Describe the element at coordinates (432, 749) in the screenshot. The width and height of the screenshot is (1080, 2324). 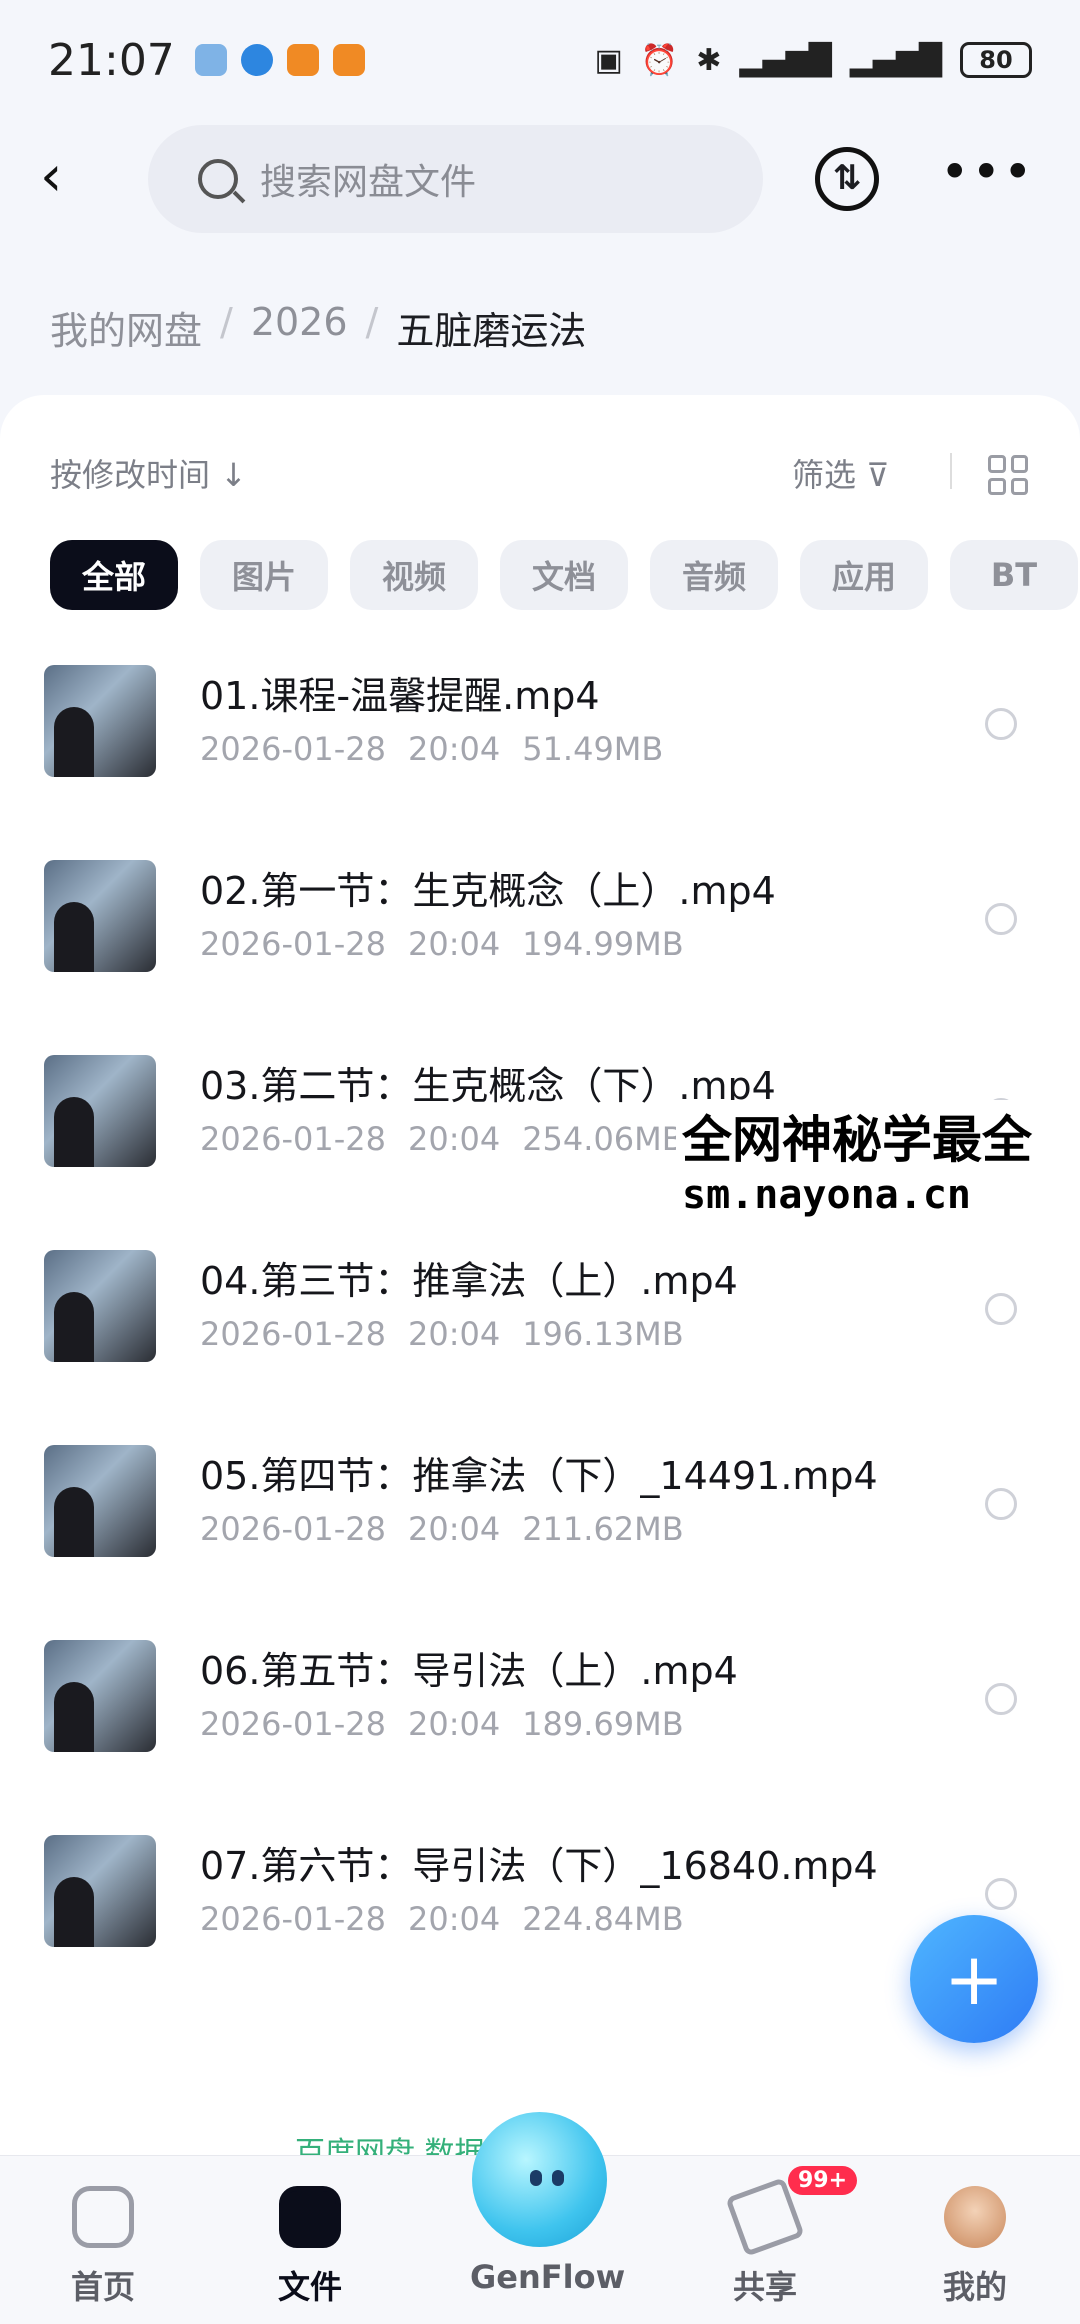
I see `file-meta: 2026-01-28 20:04 51.49MB` at that location.